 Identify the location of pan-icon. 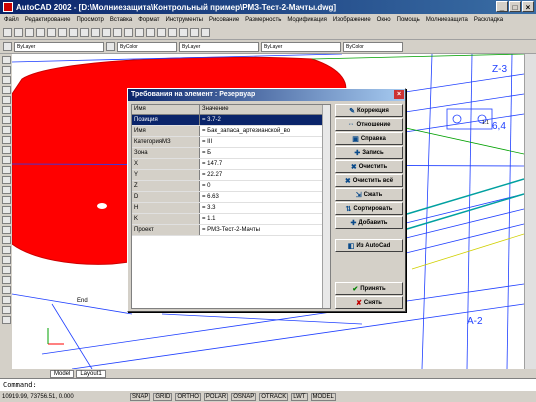
(128, 32).